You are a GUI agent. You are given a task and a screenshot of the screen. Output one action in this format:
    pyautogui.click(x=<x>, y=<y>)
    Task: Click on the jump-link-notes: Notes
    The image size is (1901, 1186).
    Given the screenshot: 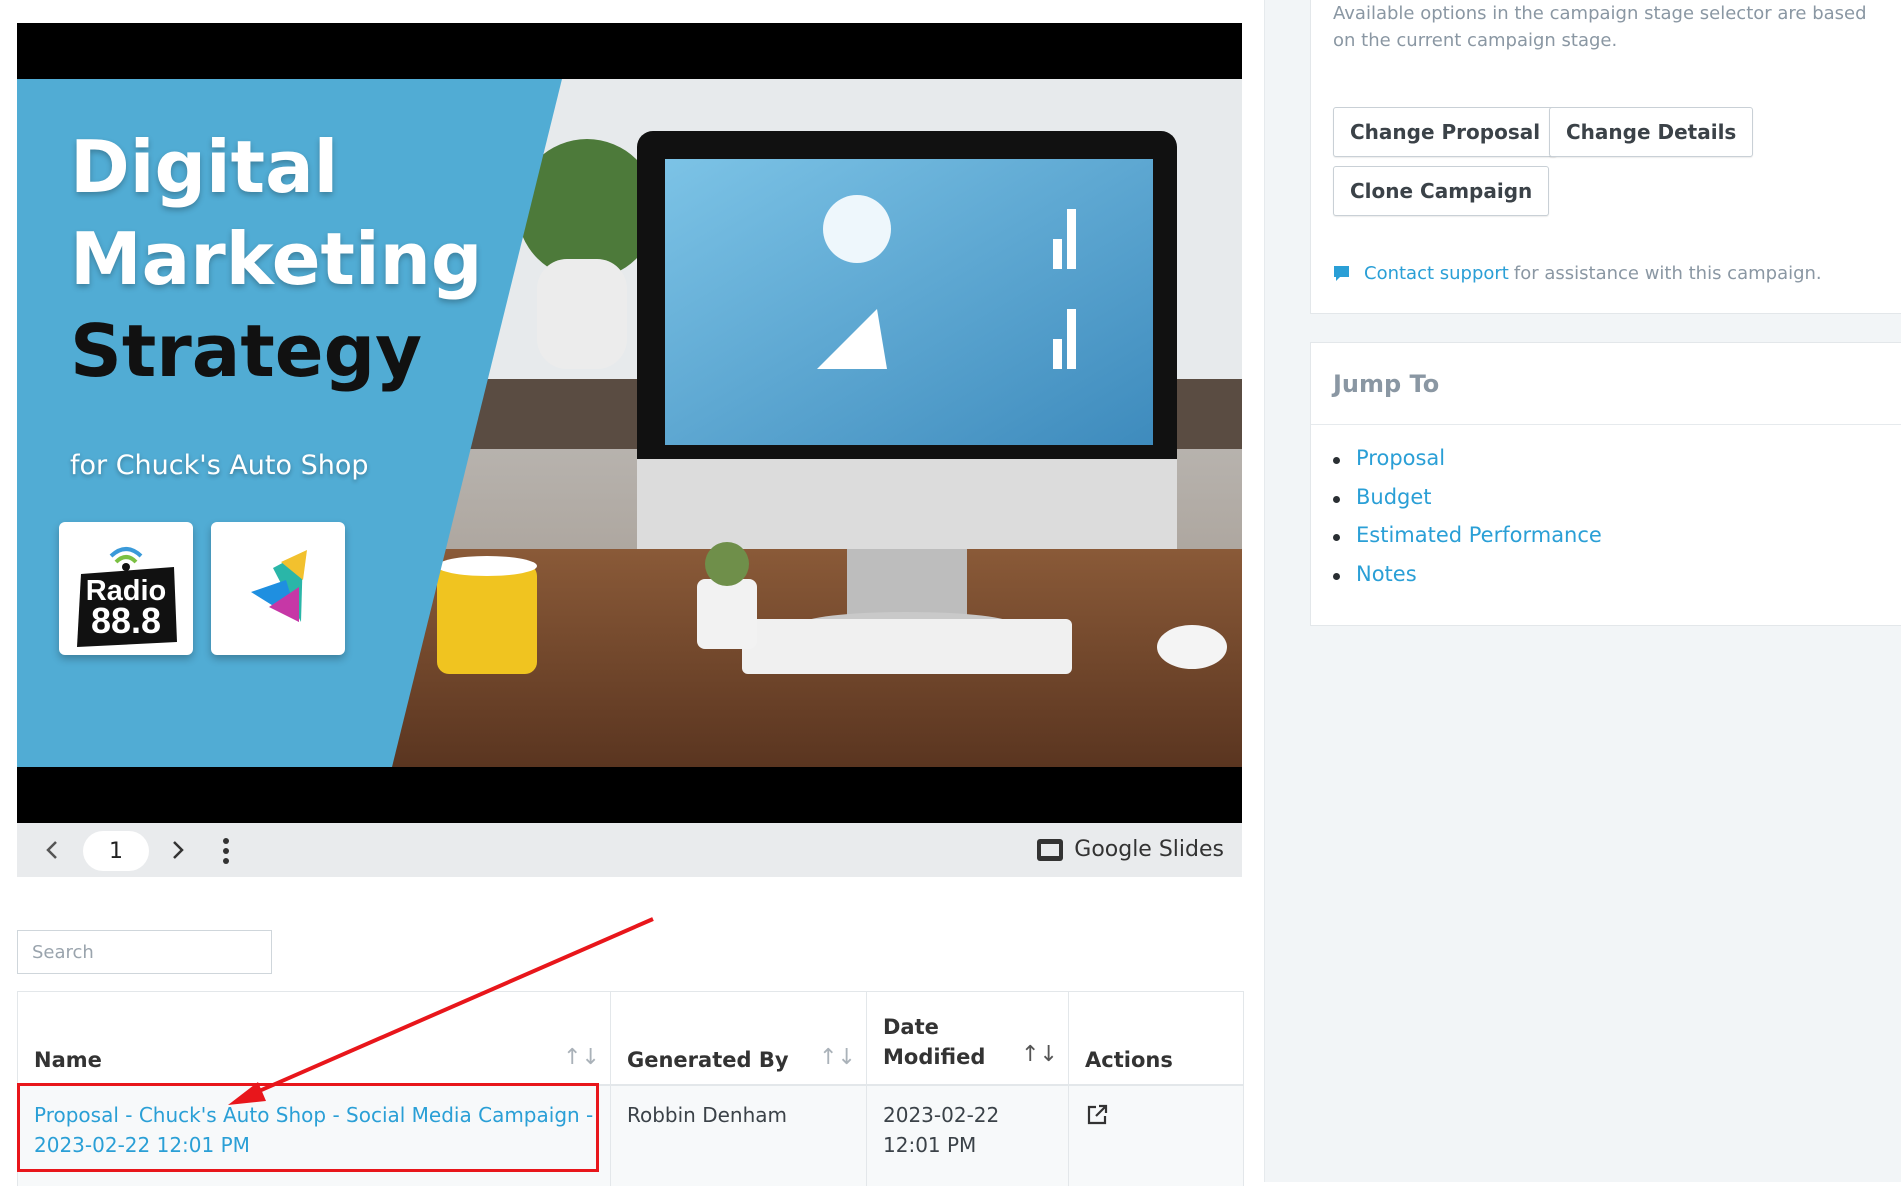 What is the action you would take?
    pyautogui.click(x=1467, y=581)
    